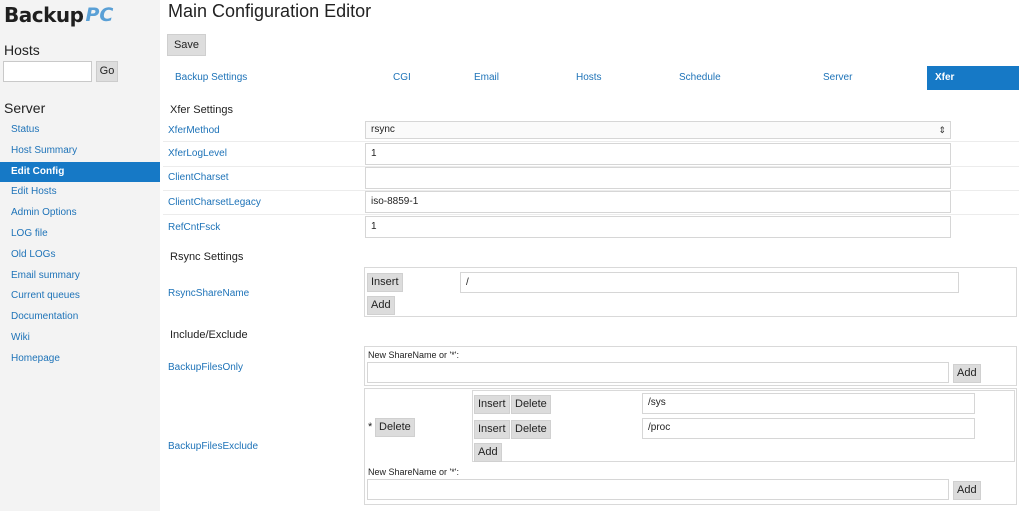  What do you see at coordinates (488, 452) in the screenshot?
I see `exclude-add-button: Add` at bounding box center [488, 452].